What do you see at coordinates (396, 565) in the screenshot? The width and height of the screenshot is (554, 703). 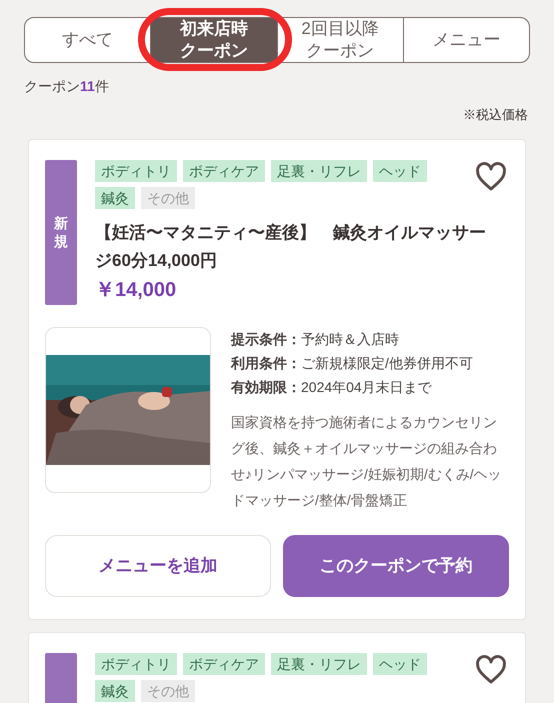 I see `reserve-button: このクーポンで予約` at bounding box center [396, 565].